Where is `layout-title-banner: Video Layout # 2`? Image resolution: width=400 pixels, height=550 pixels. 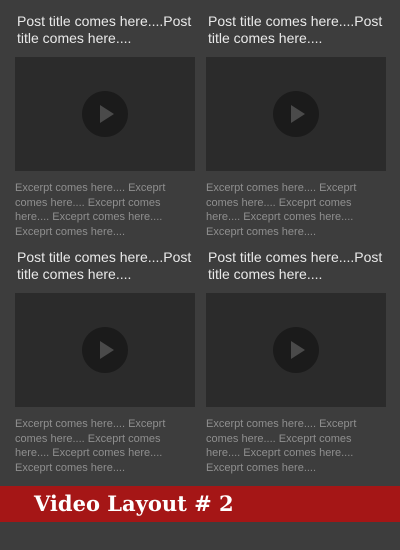
layout-title-banner: Video Layout # 2 is located at coordinates (200, 504).